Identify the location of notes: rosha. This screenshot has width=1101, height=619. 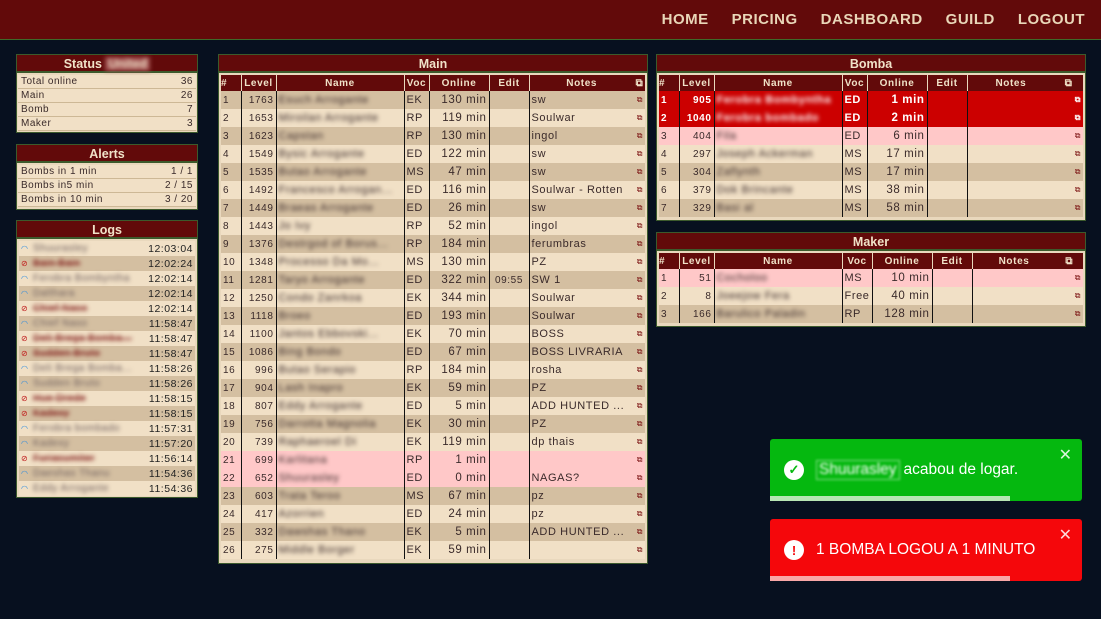
(581, 370).